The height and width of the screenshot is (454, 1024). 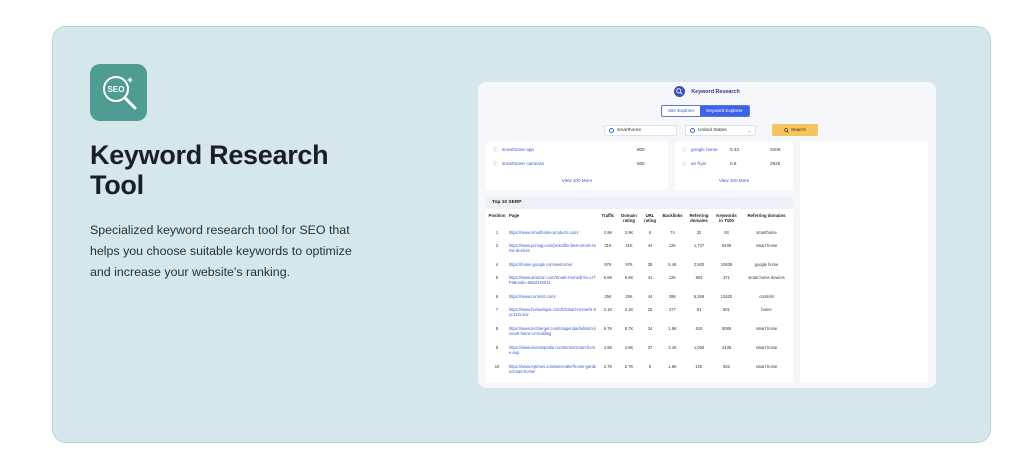 What do you see at coordinates (726, 277) in the screenshot?
I see `cell-keywords-t100: 371` at bounding box center [726, 277].